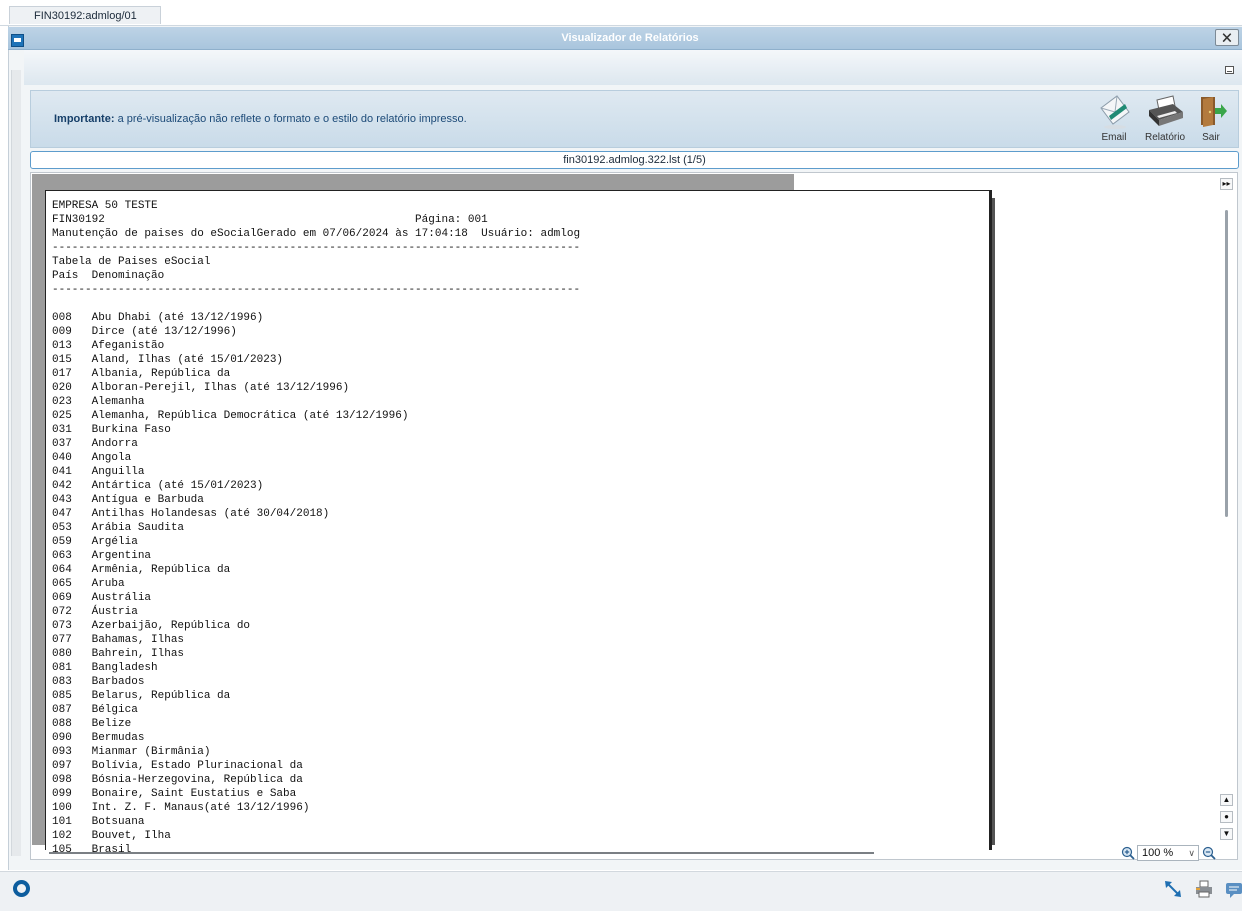 The width and height of the screenshot is (1242, 911). I want to click on report-line: 065 Aruba, so click(88, 584).